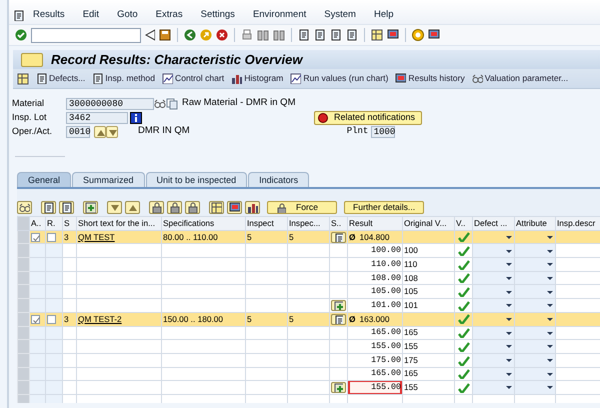 The width and height of the screenshot is (600, 408). Describe the element at coordinates (222, 35) in the screenshot. I see `cancel-icon` at that location.